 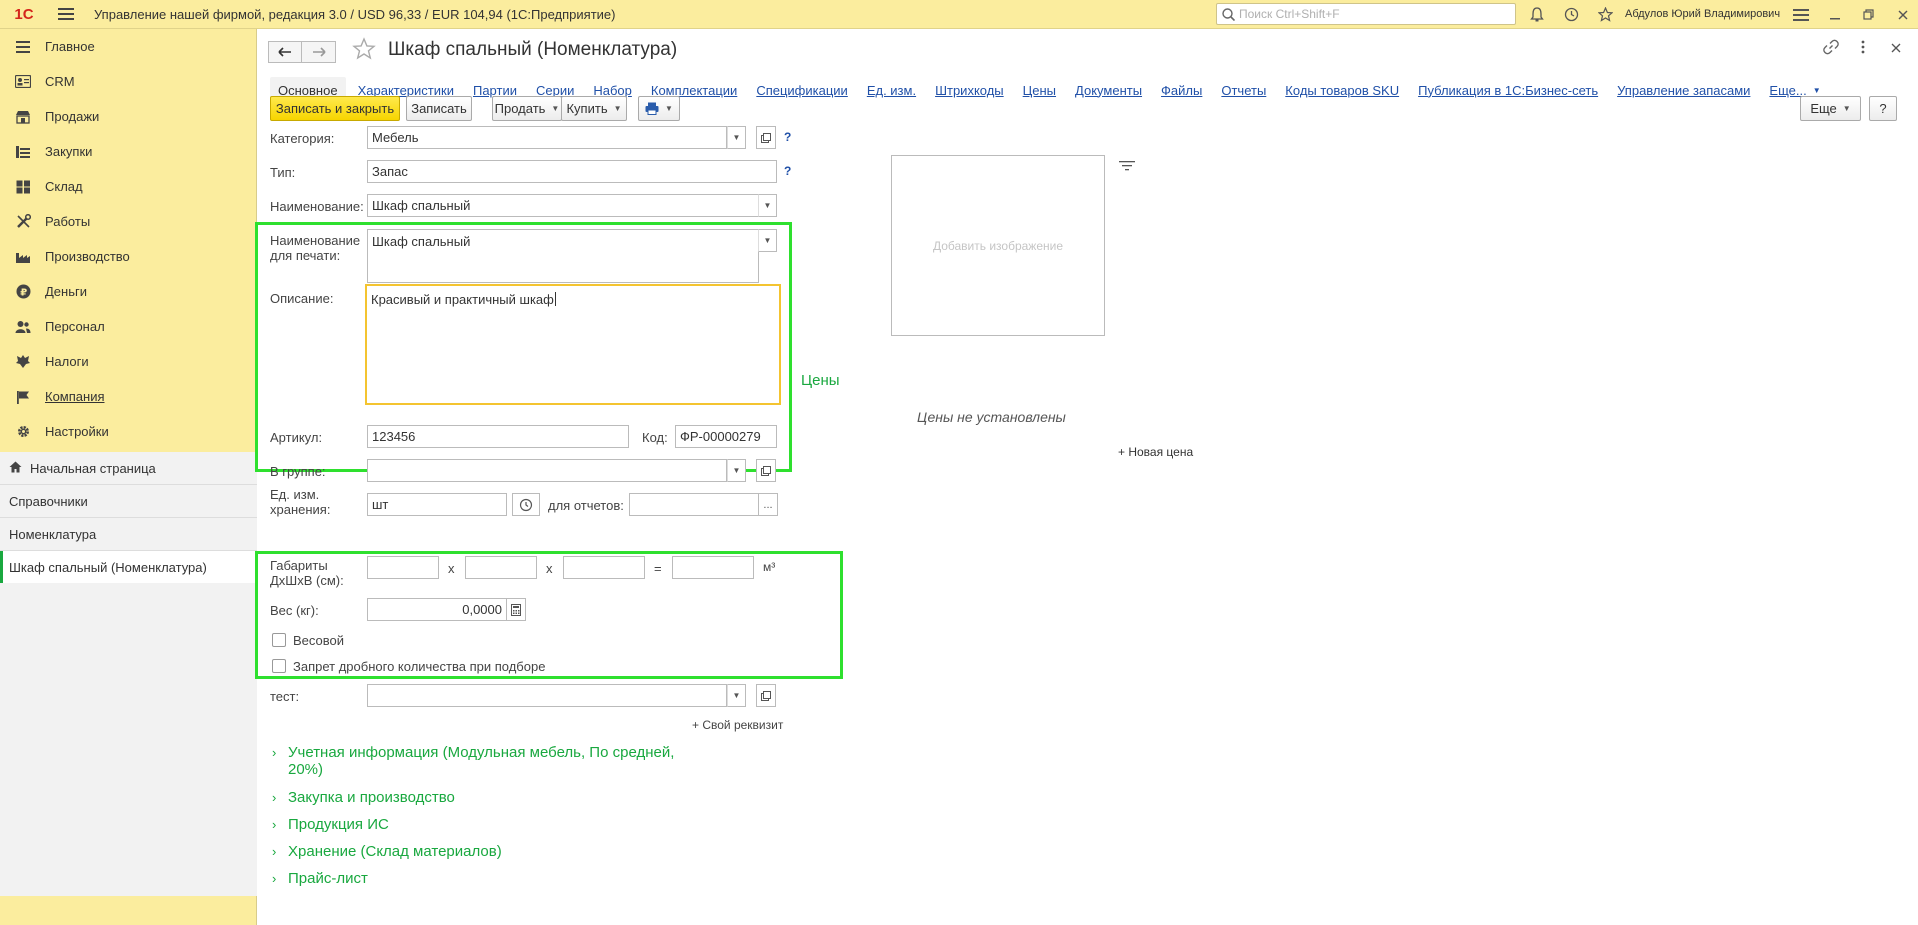 I want to click on more-vertical-icon, so click(x=1863, y=49).